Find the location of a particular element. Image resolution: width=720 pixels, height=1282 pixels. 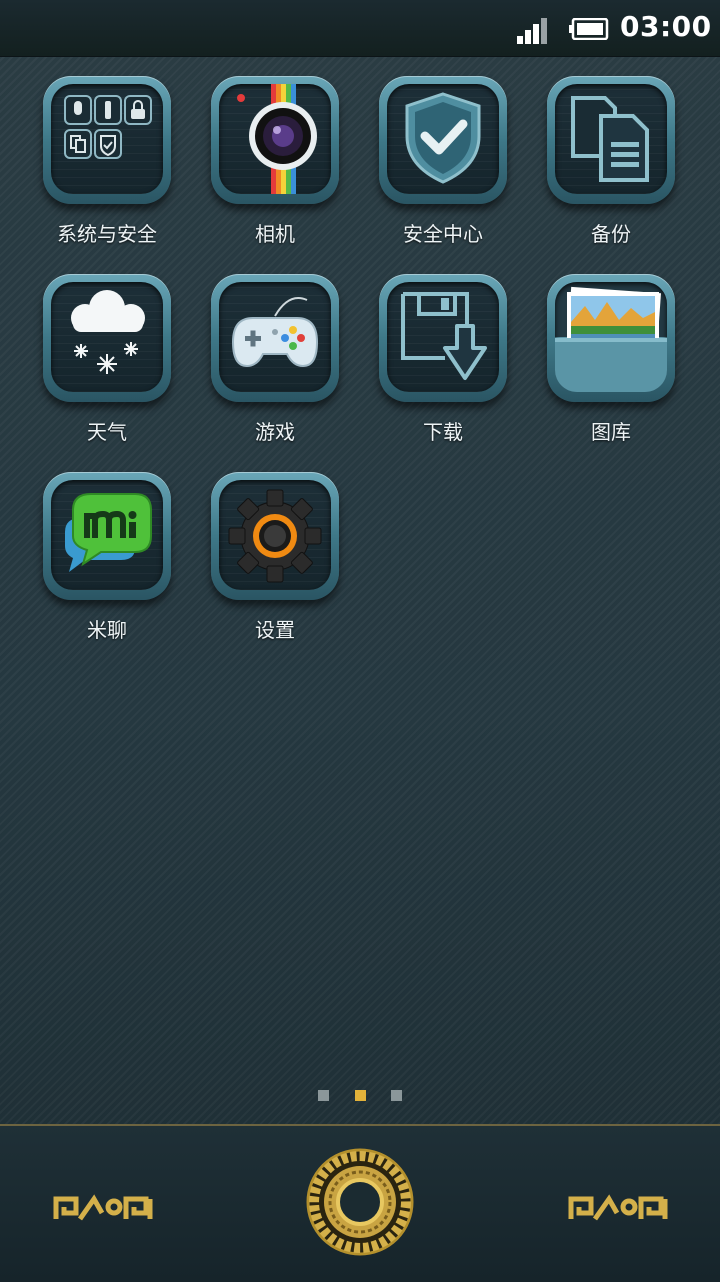

ornament-right-icon is located at coordinates (621, 1207).